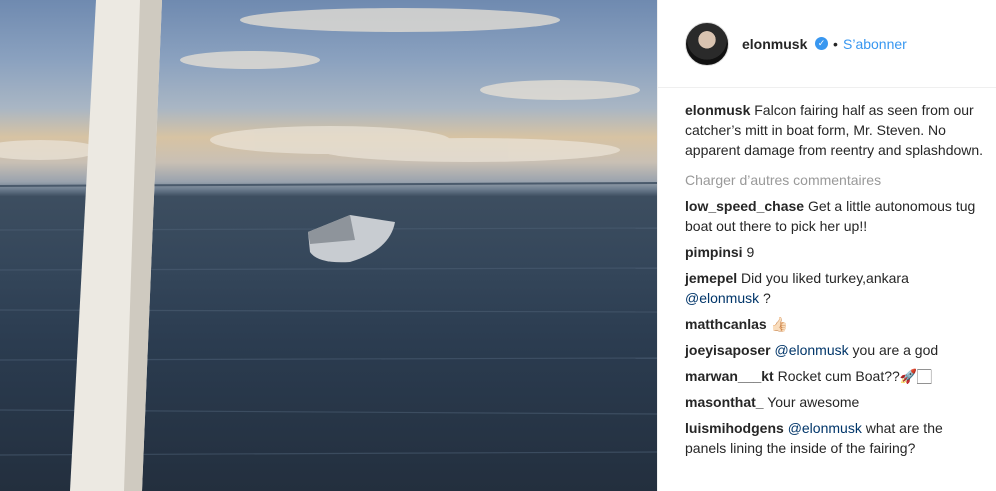  What do you see at coordinates (717, 110) in the screenshot?
I see `caption-username: elonmusk` at bounding box center [717, 110].